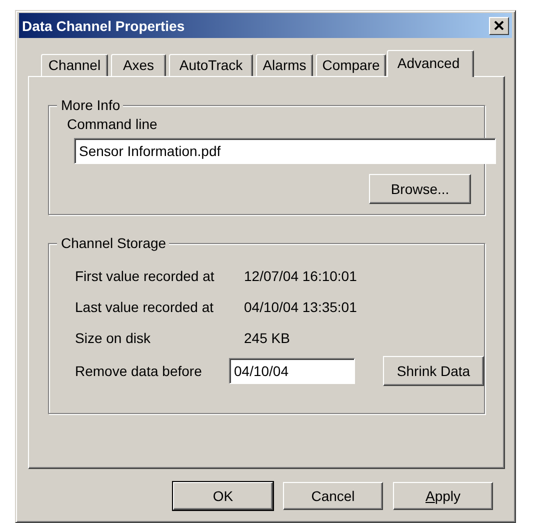  I want to click on command-line-field: Sensor Information.pdf, so click(285, 151).